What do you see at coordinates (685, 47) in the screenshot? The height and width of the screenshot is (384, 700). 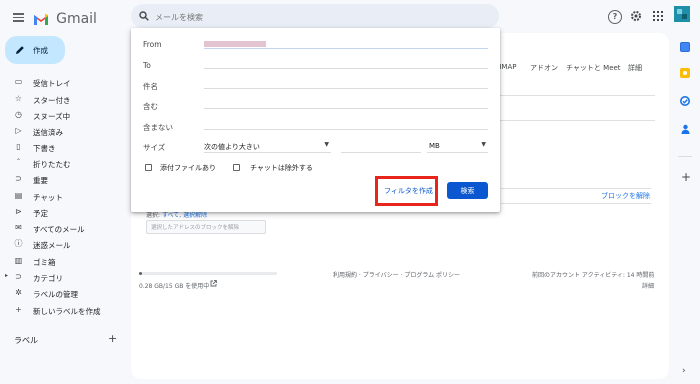 I see `calendar-icon` at bounding box center [685, 47].